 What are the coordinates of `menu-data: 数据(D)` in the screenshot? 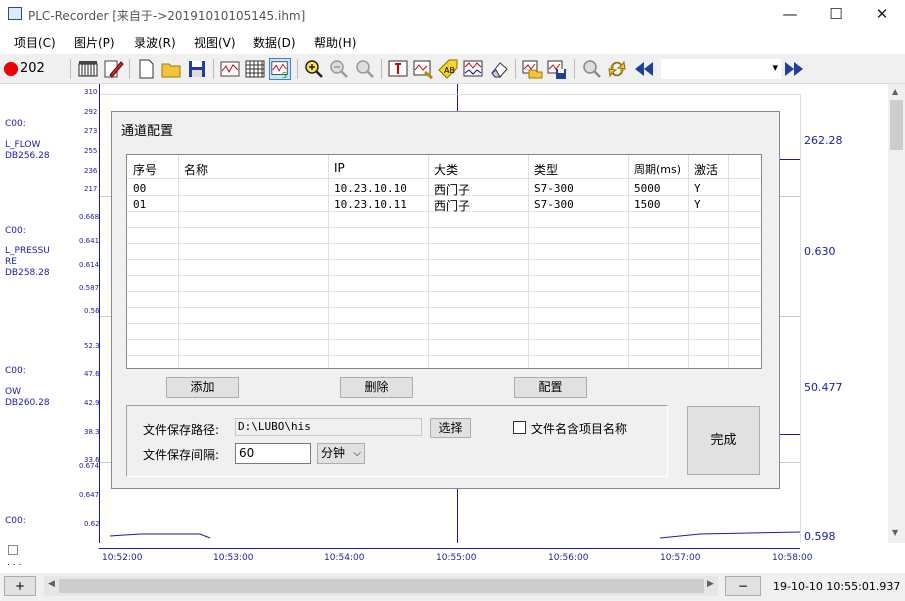 It's located at (274, 42).